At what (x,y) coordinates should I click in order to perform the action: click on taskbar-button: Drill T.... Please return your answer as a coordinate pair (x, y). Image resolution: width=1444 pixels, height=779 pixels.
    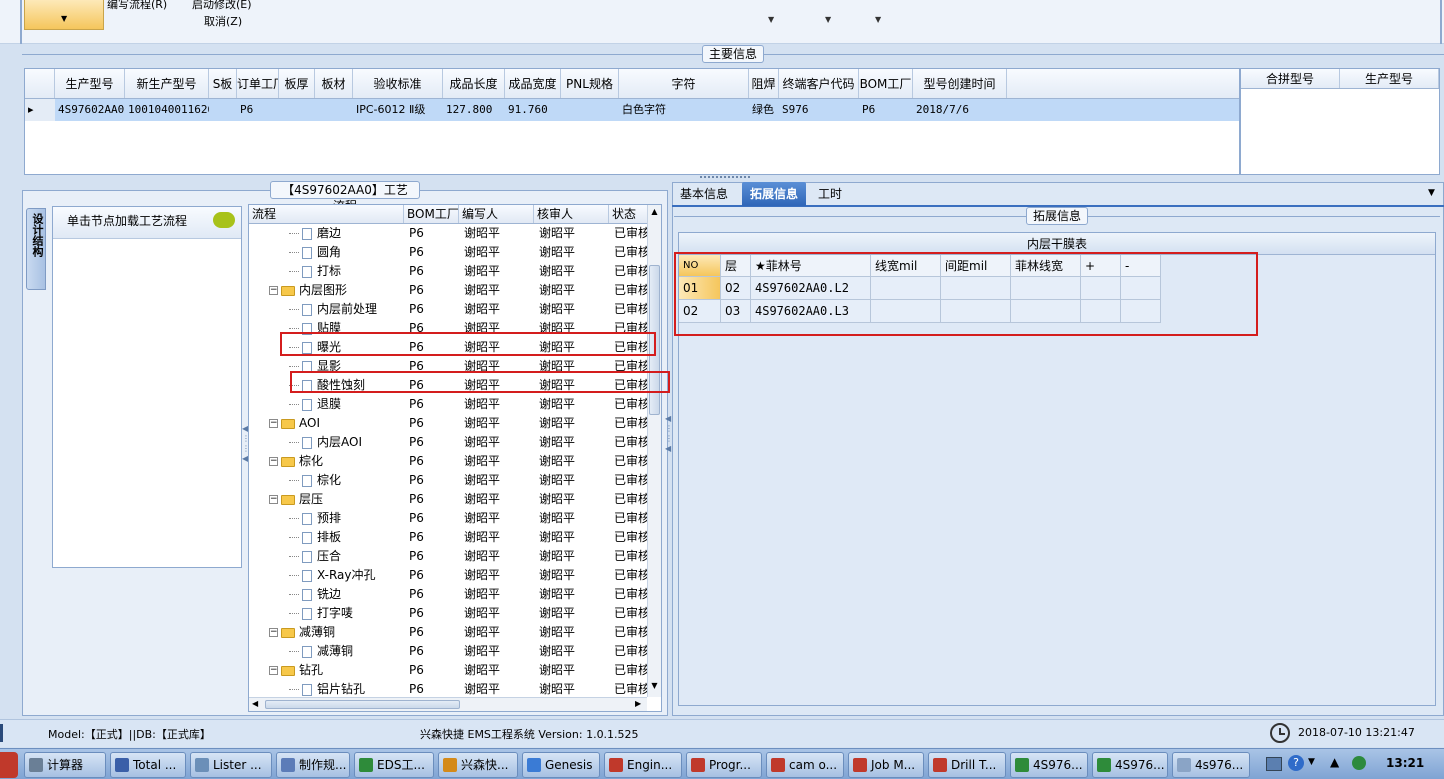
    Looking at the image, I should click on (967, 765).